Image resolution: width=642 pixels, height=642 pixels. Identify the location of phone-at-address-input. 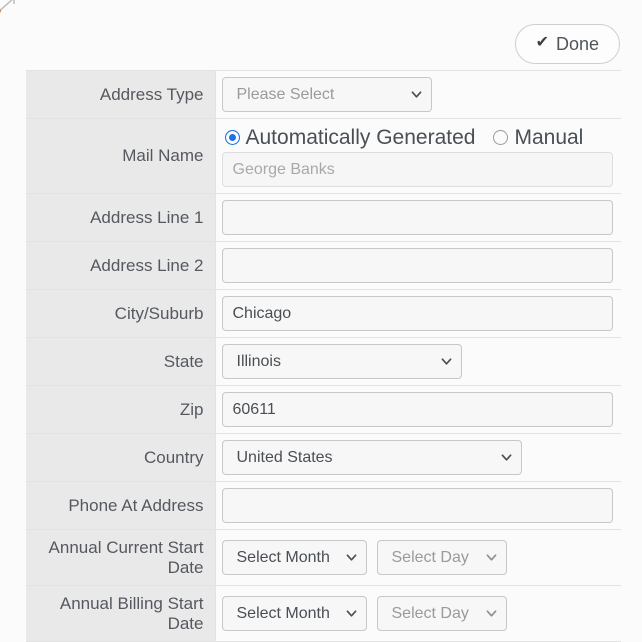
(417, 505).